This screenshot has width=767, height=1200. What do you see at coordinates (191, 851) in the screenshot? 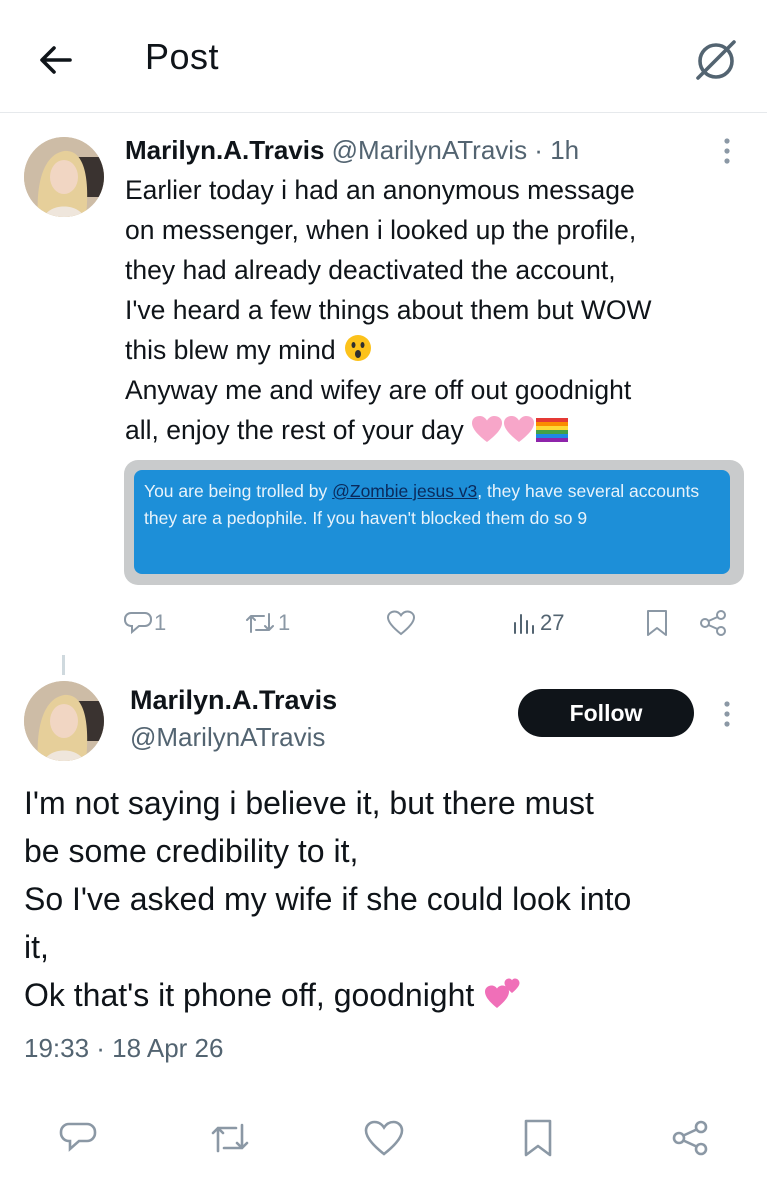
I see `tweet-text-line: be some credibility to it,` at bounding box center [191, 851].